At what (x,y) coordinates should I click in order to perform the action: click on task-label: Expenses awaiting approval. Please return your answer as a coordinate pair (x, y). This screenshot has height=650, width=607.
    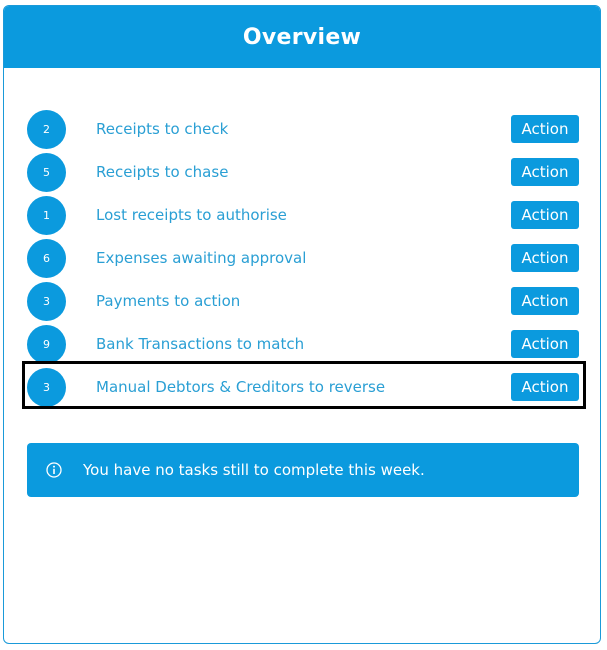
    Looking at the image, I should click on (201, 258).